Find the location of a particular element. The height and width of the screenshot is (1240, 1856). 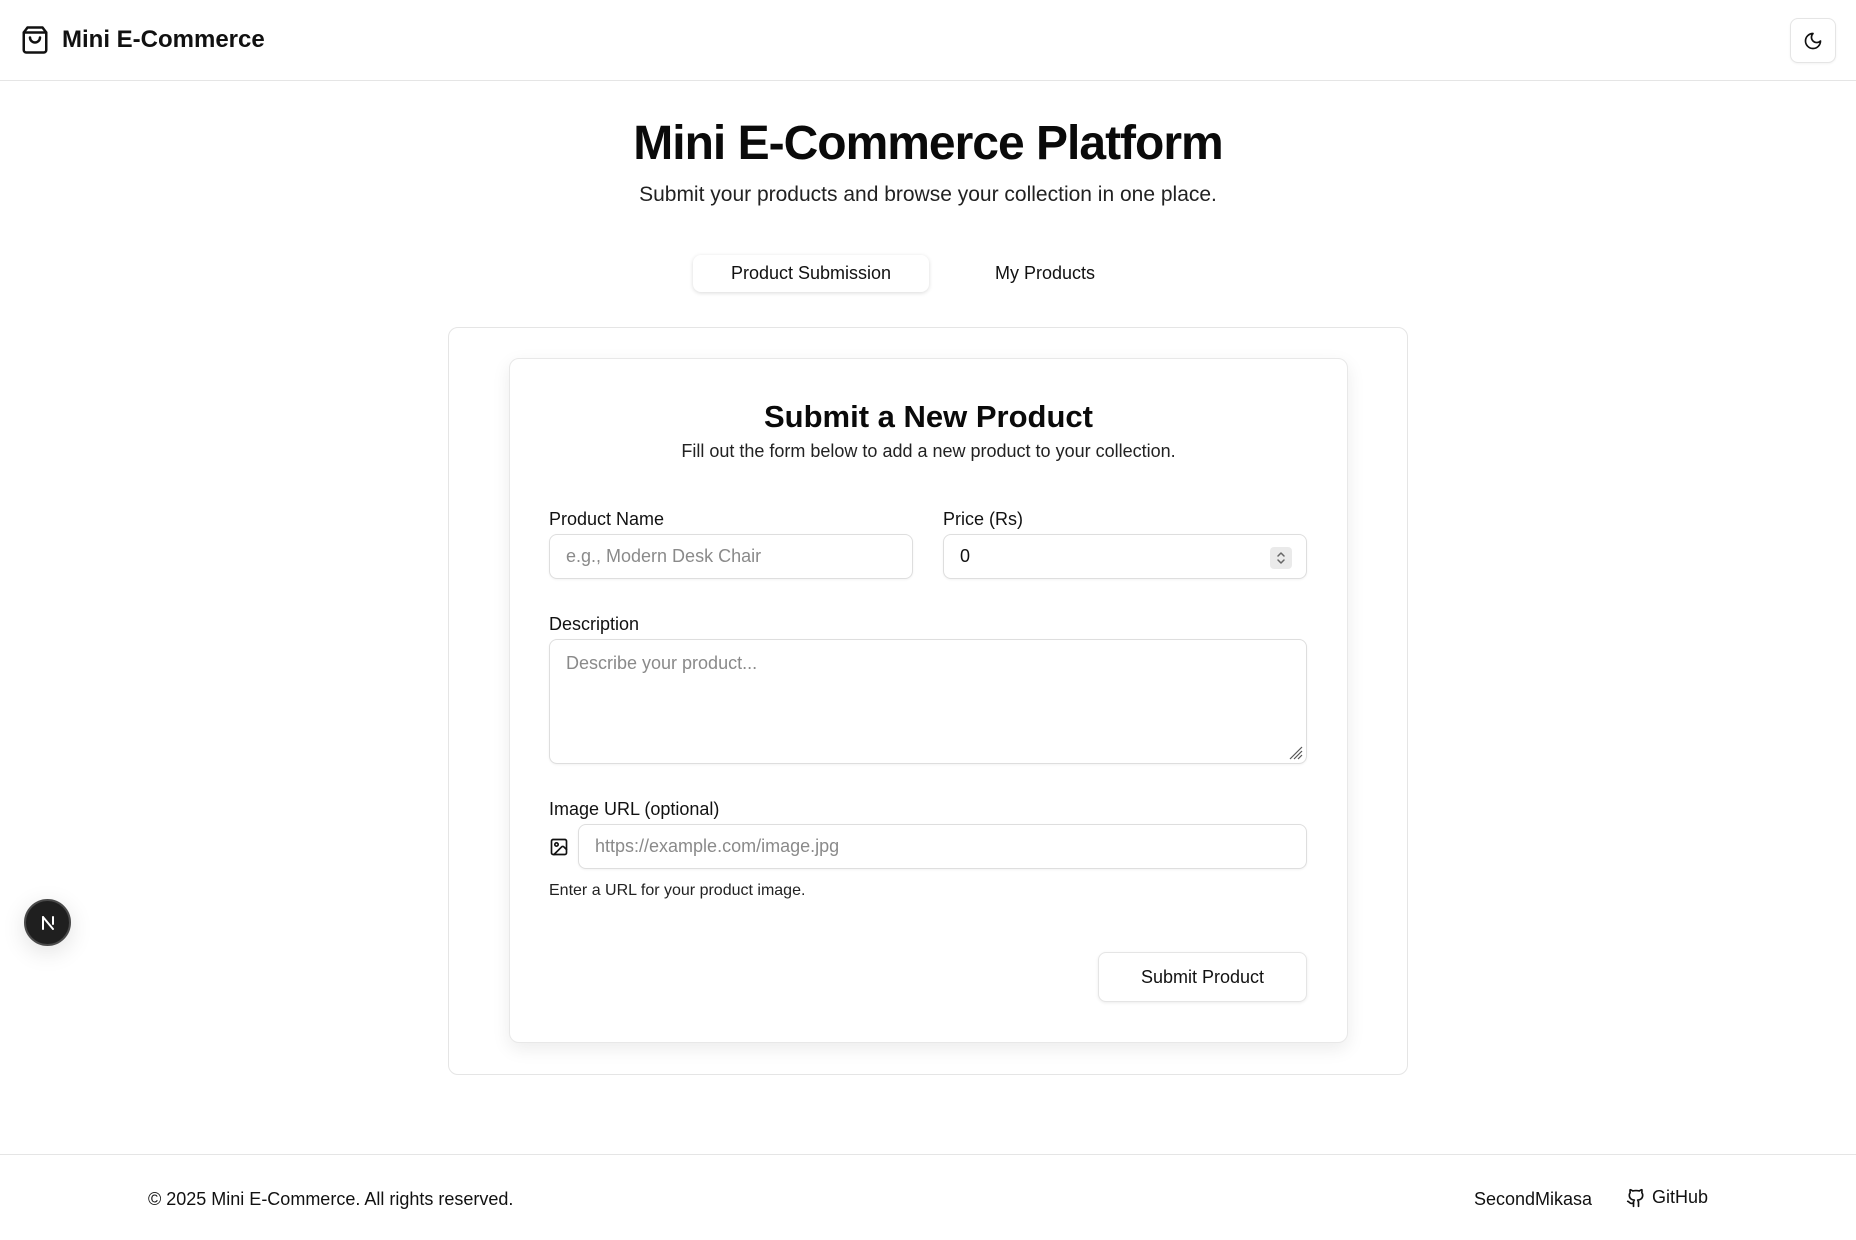

product-name-label: Product Name is located at coordinates (607, 519).